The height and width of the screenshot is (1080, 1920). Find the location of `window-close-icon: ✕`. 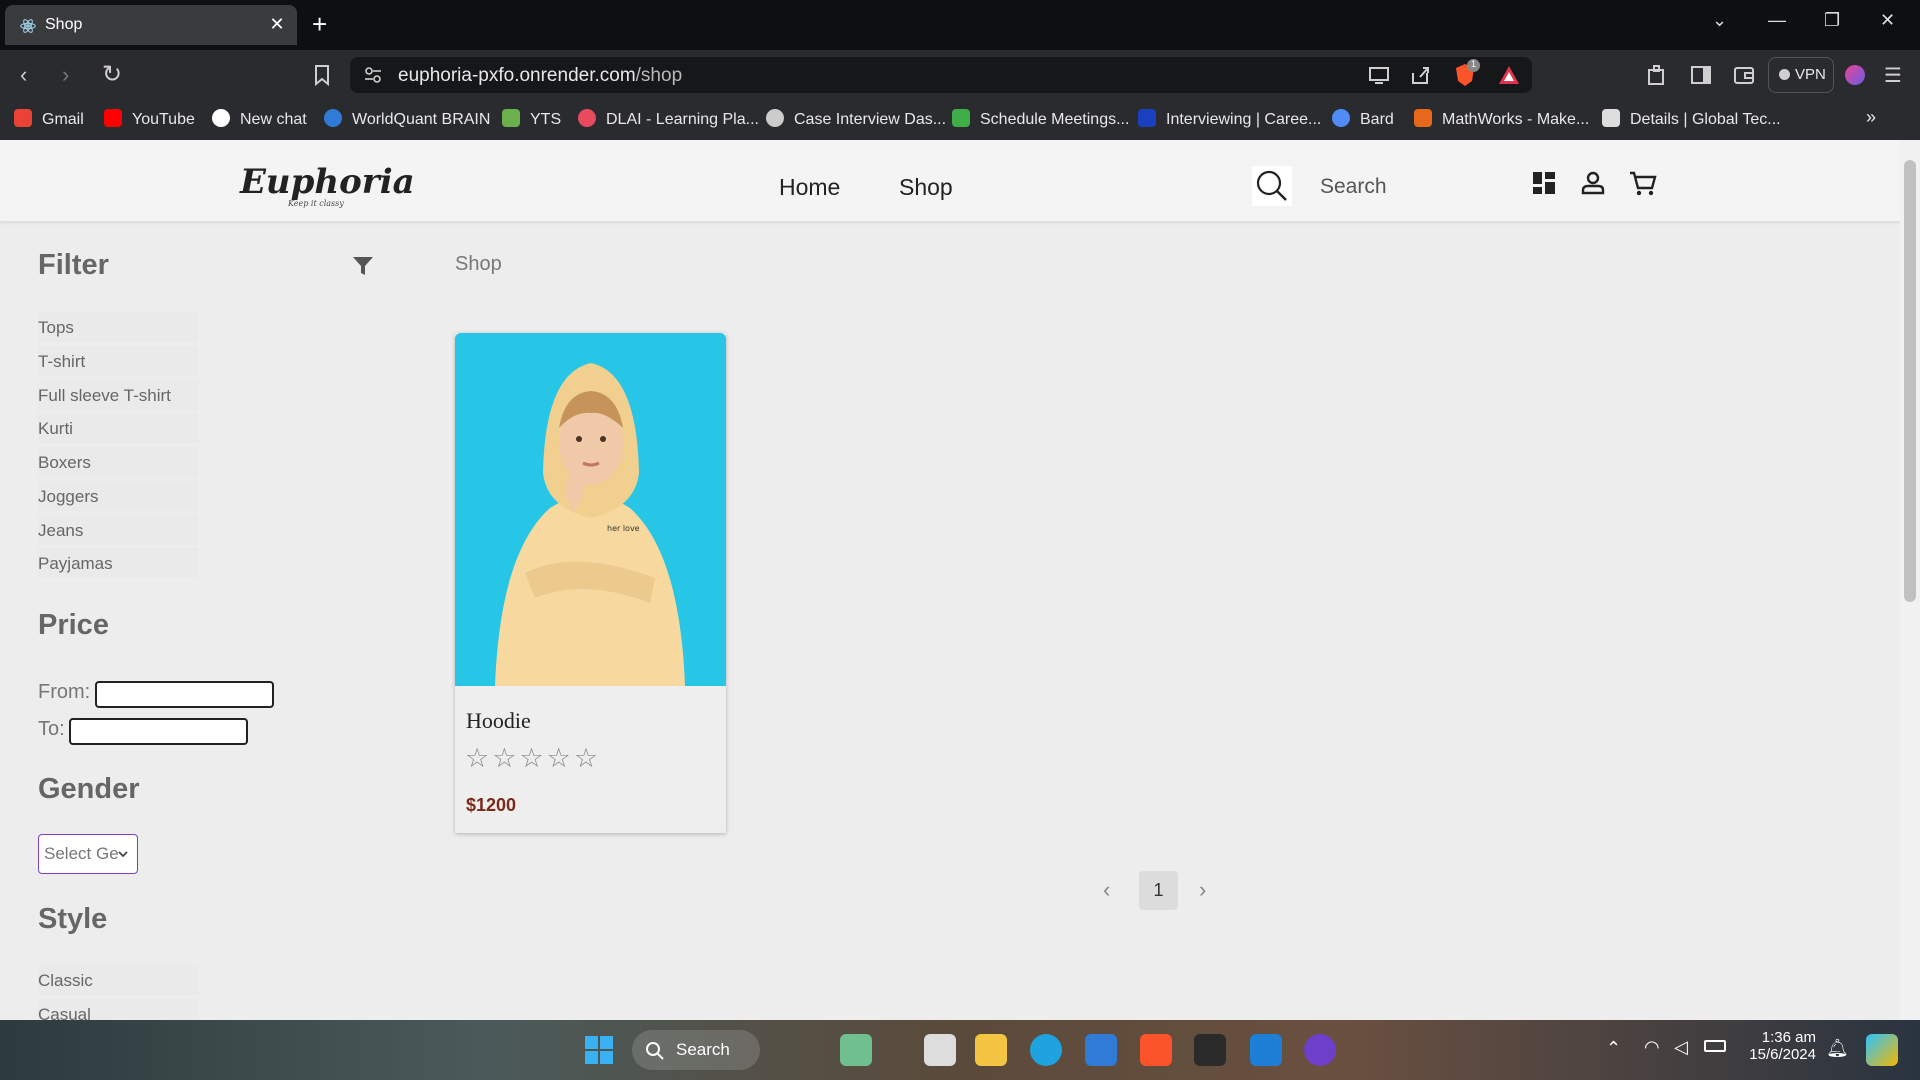

window-close-icon: ✕ is located at coordinates (1887, 20).